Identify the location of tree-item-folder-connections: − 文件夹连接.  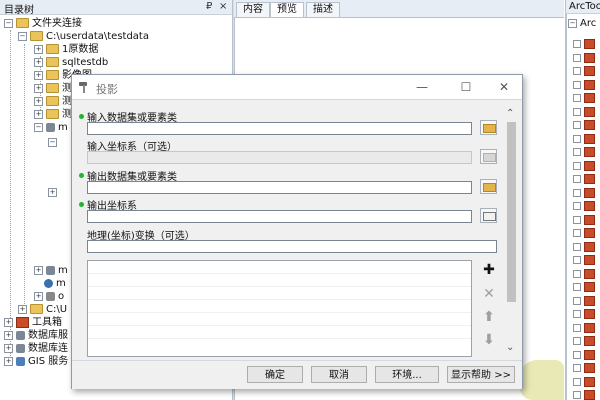
(43, 23).